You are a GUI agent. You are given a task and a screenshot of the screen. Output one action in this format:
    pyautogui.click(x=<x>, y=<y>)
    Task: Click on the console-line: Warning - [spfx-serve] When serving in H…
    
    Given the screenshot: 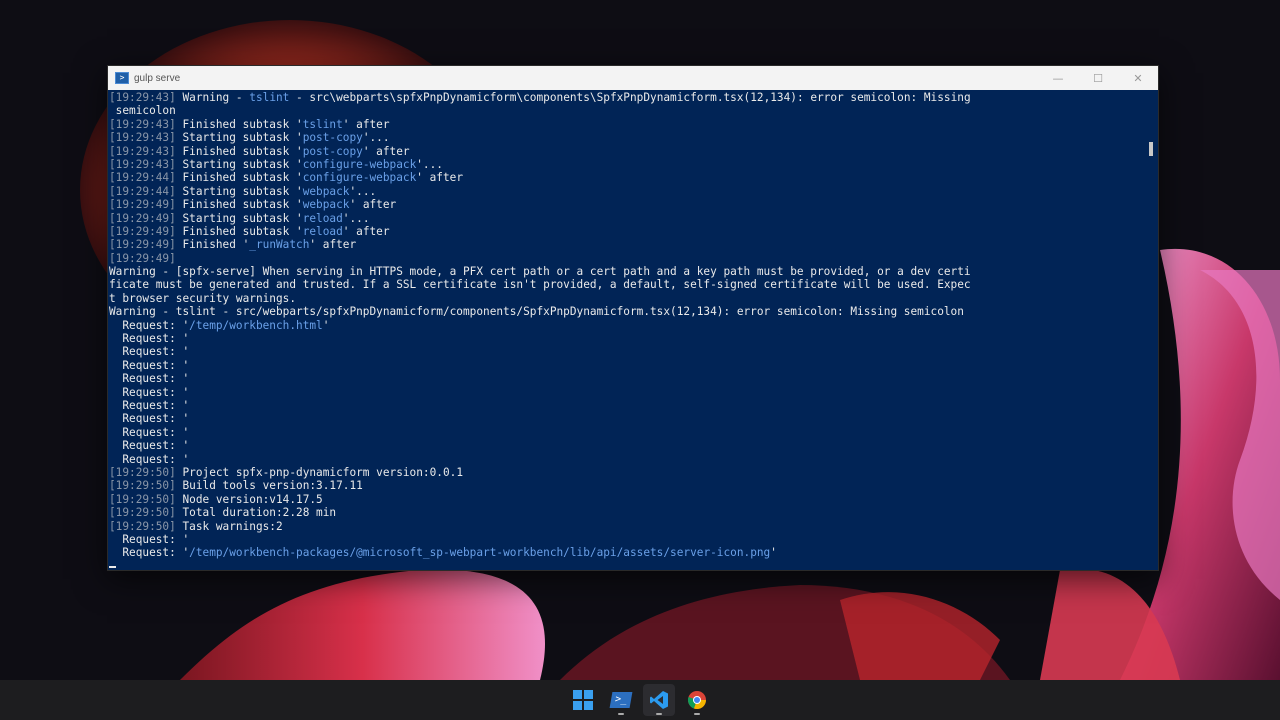 What is the action you would take?
    pyautogui.click(x=626, y=271)
    